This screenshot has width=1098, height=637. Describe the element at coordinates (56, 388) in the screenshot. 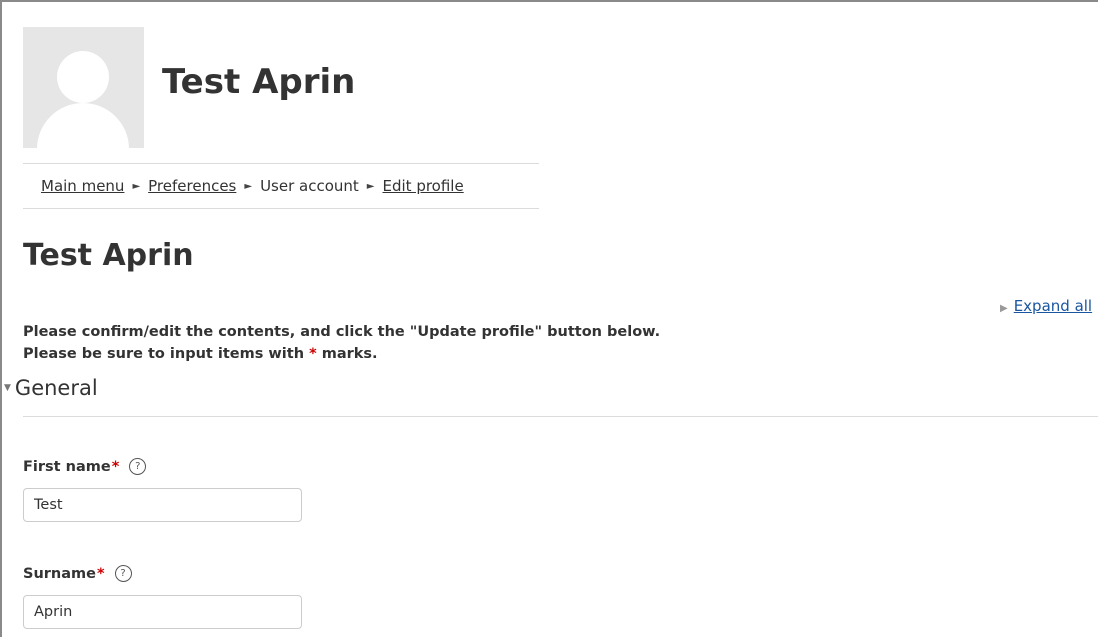

I see `section-title: General` at that location.